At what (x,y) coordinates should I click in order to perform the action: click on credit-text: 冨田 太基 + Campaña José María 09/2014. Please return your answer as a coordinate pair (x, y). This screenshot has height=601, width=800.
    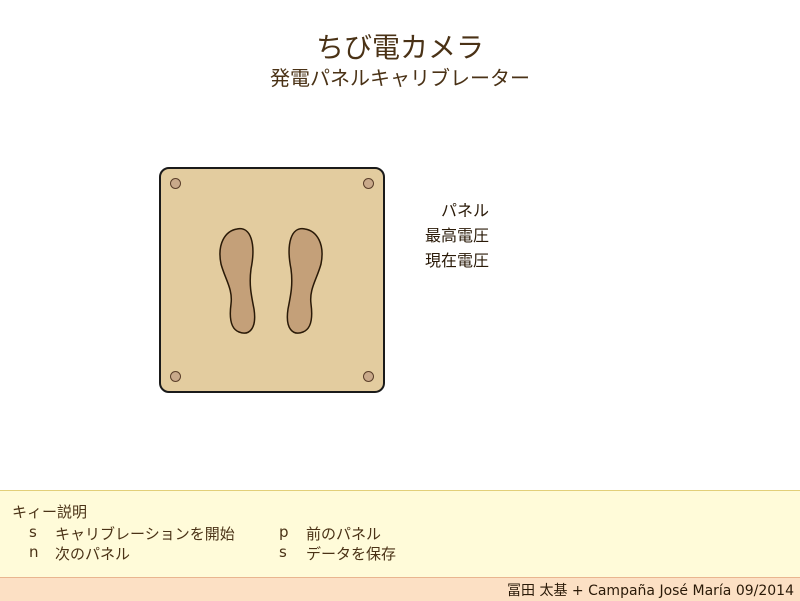
    Looking at the image, I should click on (650, 591).